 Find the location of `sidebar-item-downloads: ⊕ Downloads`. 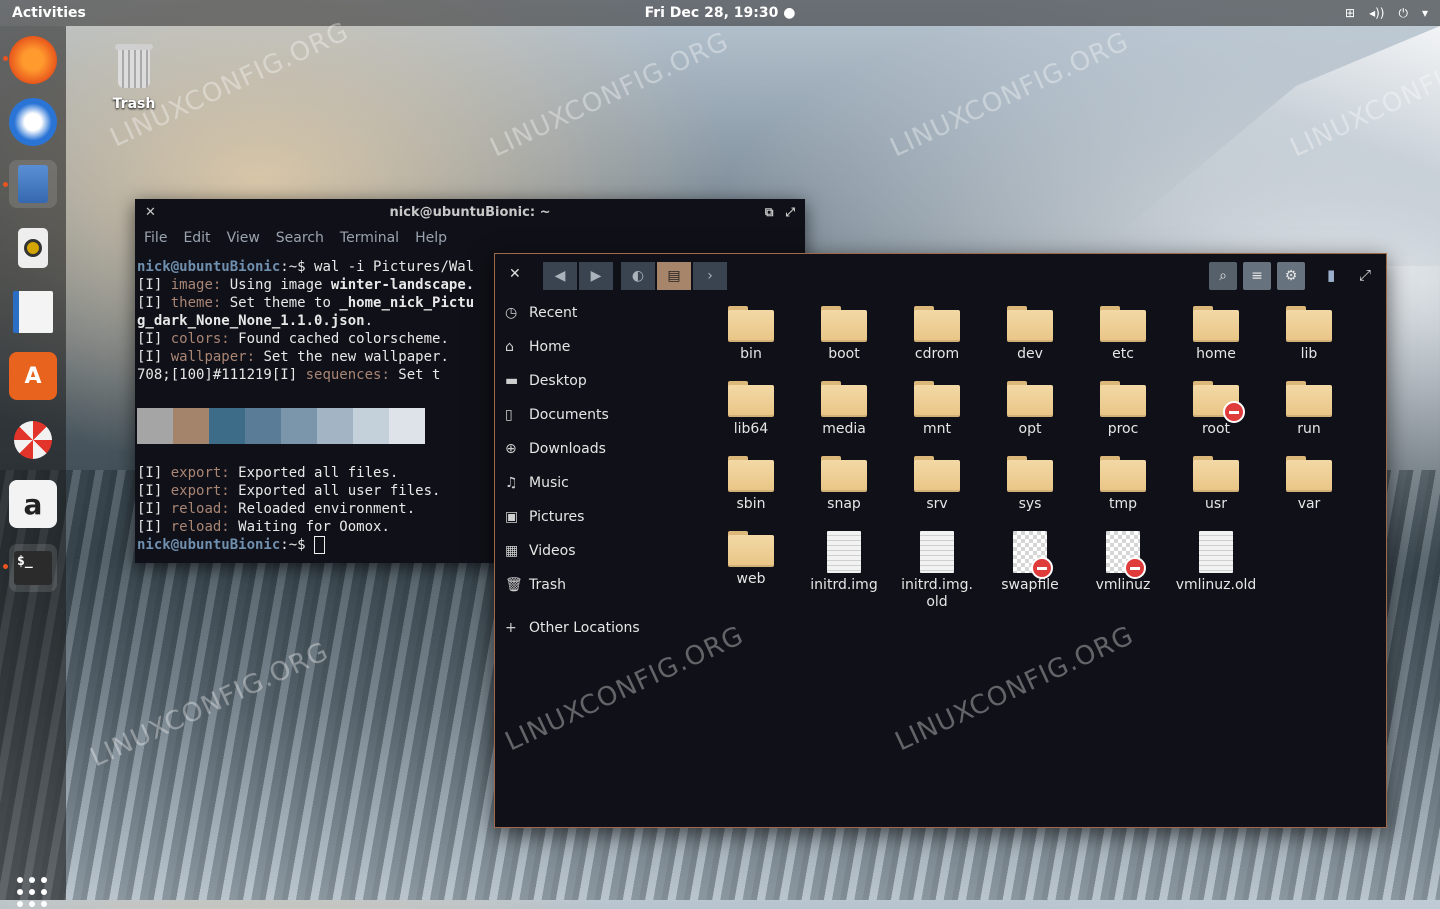

sidebar-item-downloads: ⊕ Downloads is located at coordinates (597, 449).